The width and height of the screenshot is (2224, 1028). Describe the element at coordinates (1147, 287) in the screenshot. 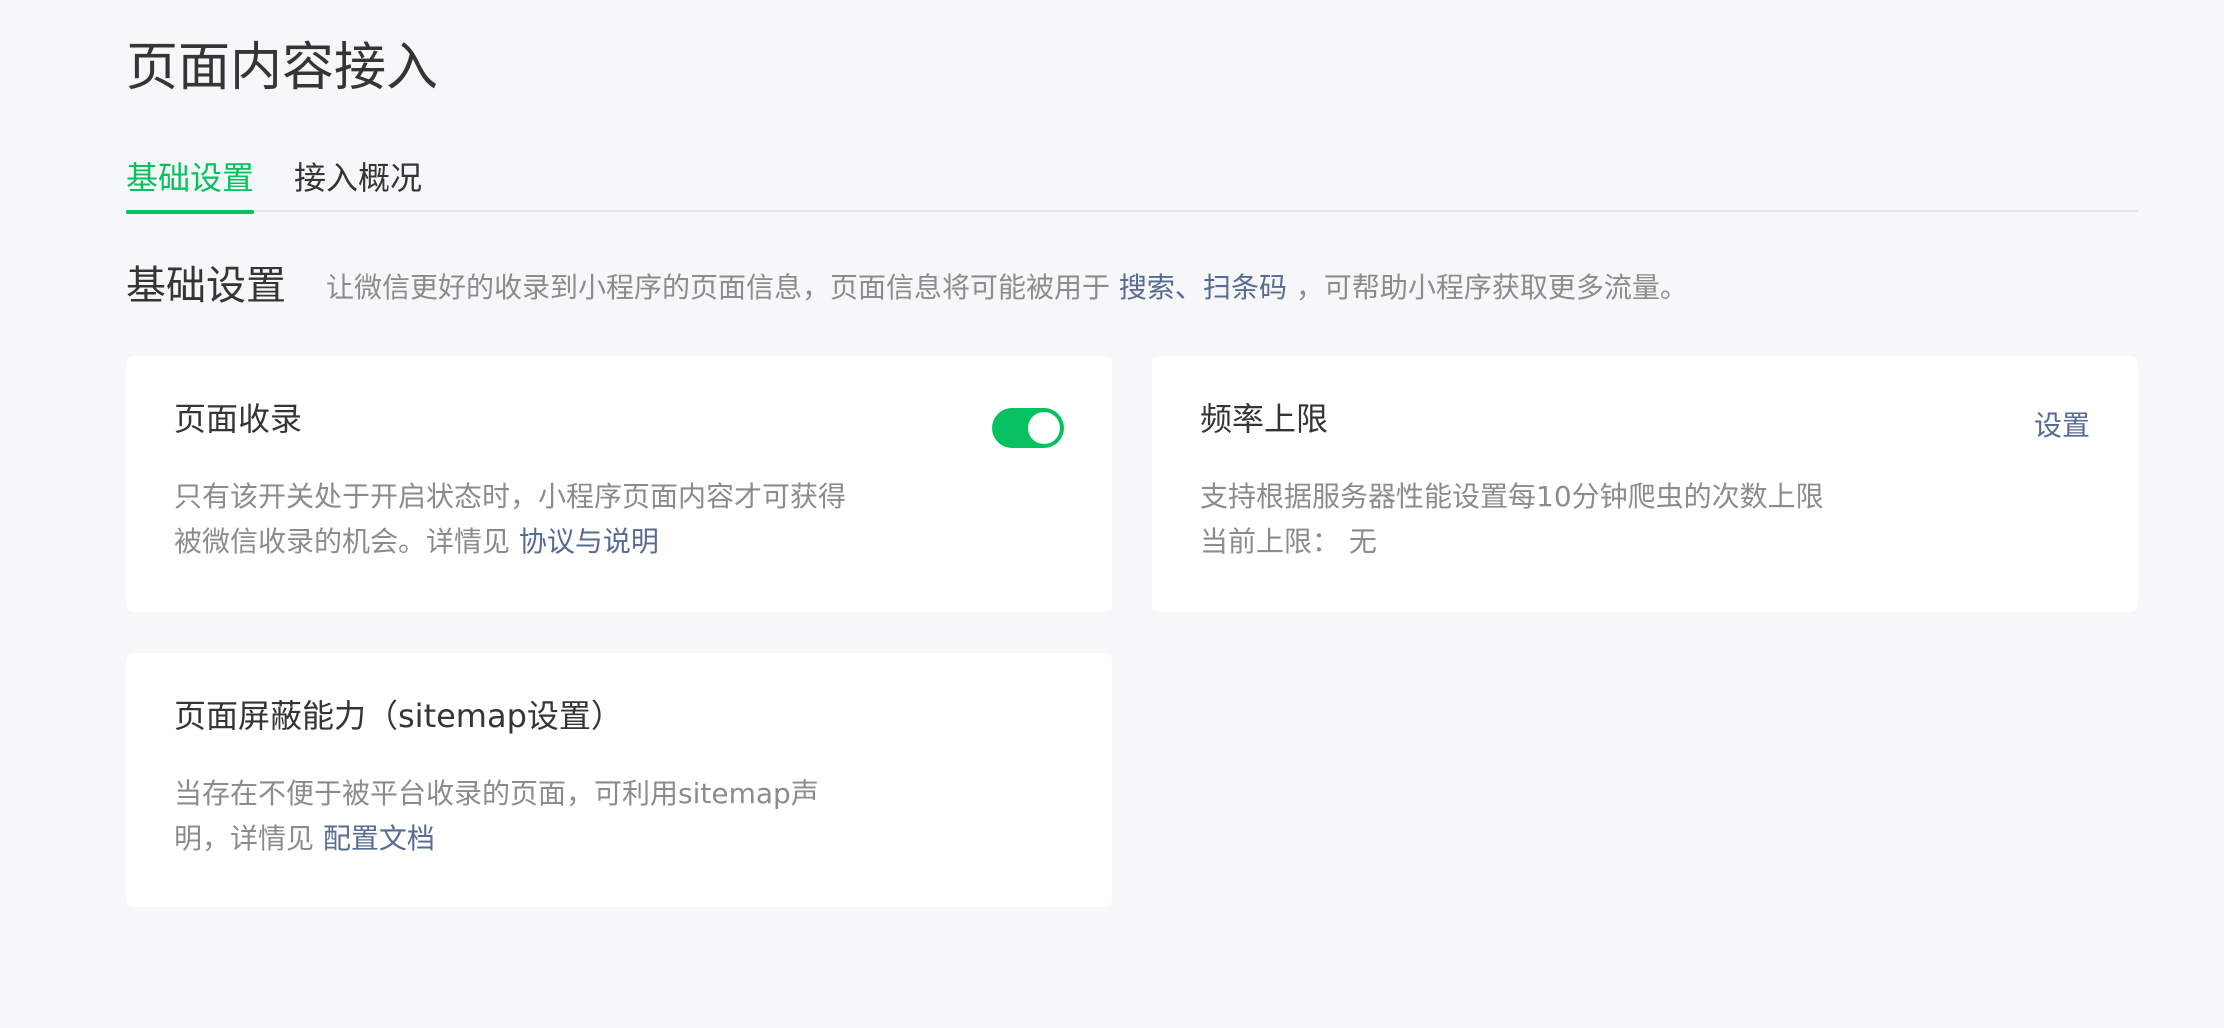

I see `search-link: 搜索` at that location.